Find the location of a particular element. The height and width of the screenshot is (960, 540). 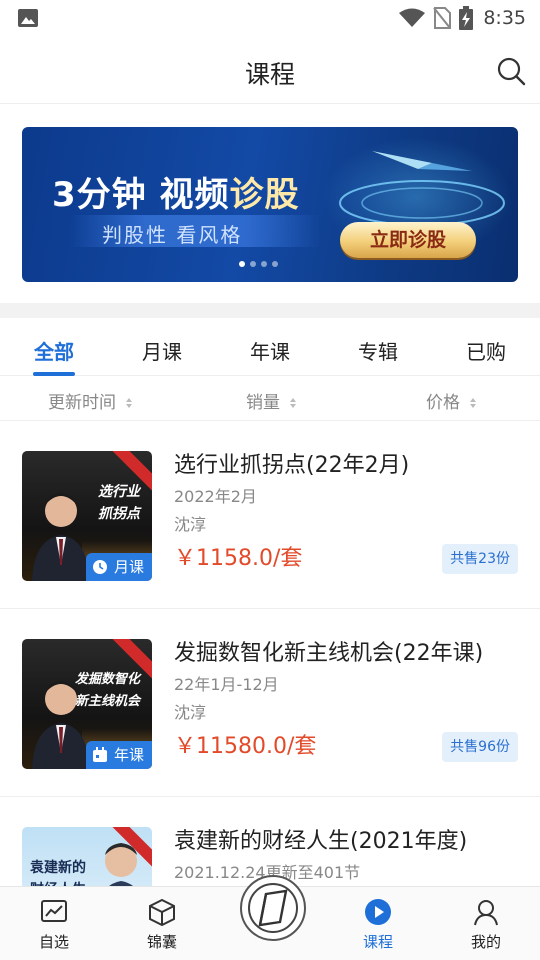

section-divider is located at coordinates (270, 310).